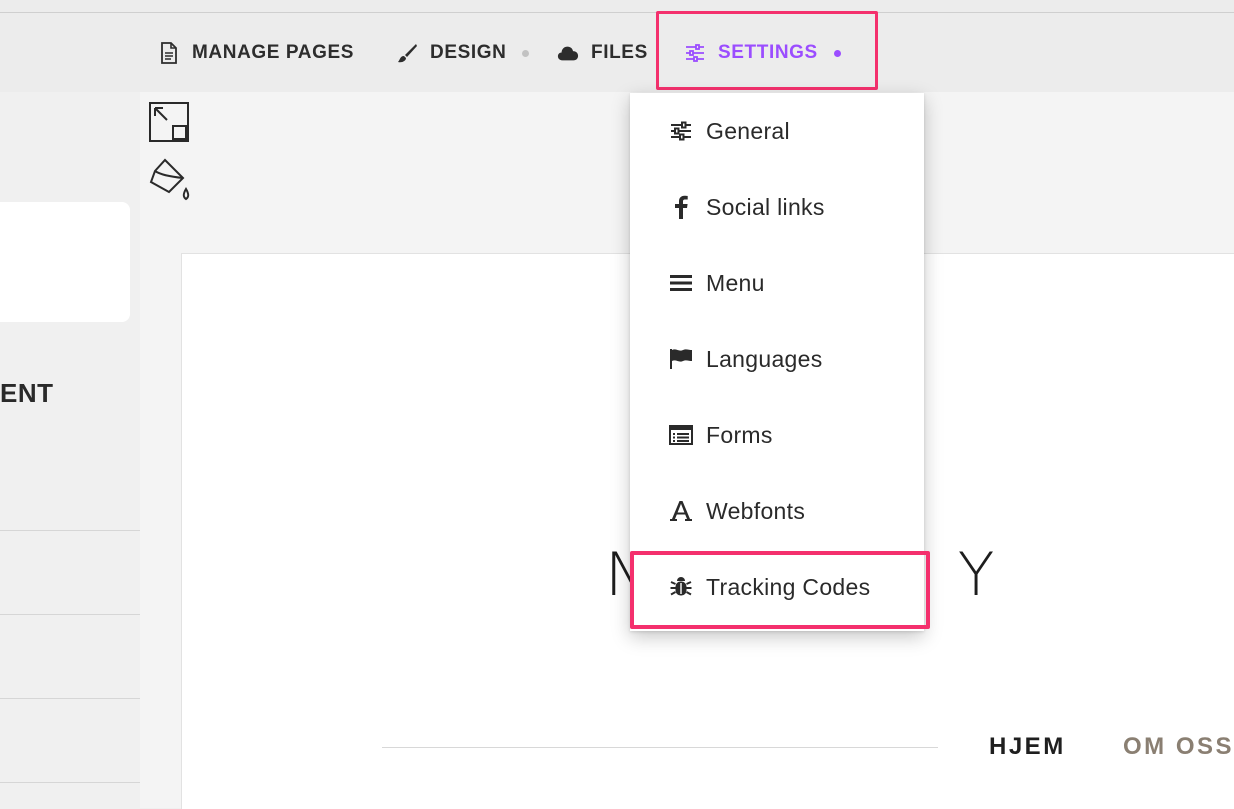 The width and height of the screenshot is (1234, 809). I want to click on manage-pages-button: MANAGE PAGES, so click(256, 53).